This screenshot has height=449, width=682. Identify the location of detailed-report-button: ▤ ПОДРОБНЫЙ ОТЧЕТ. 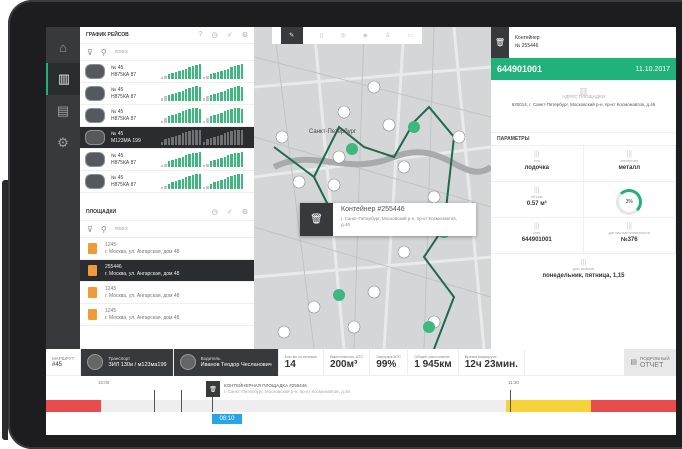
(650, 362).